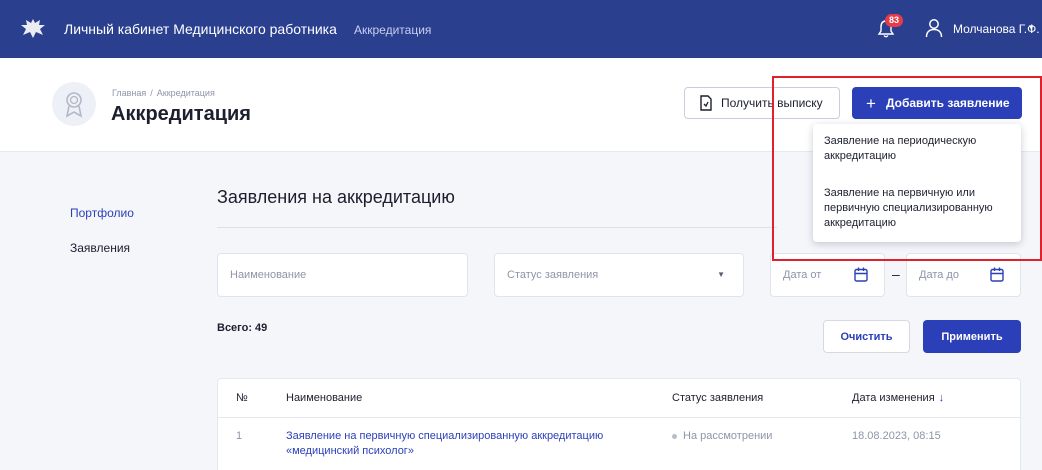 The width and height of the screenshot is (1042, 470). Describe the element at coordinates (324, 398) in the screenshot. I see `column-header-name: Наименование` at that location.